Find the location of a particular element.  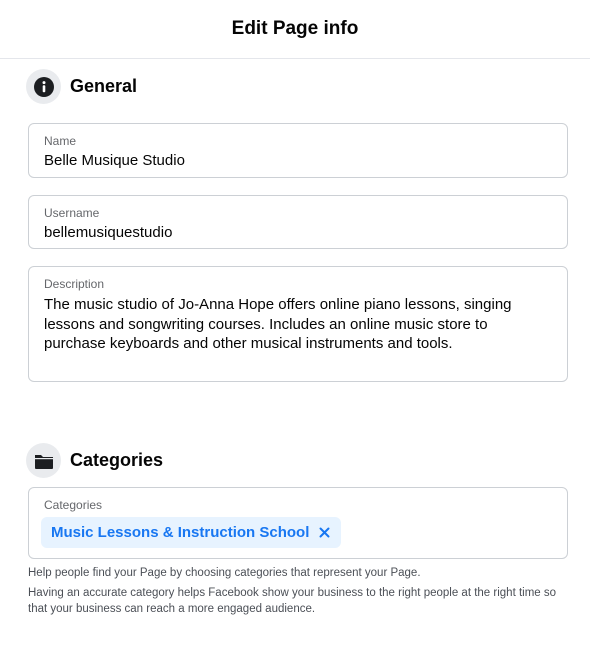

remove-category-icon is located at coordinates (324, 533).